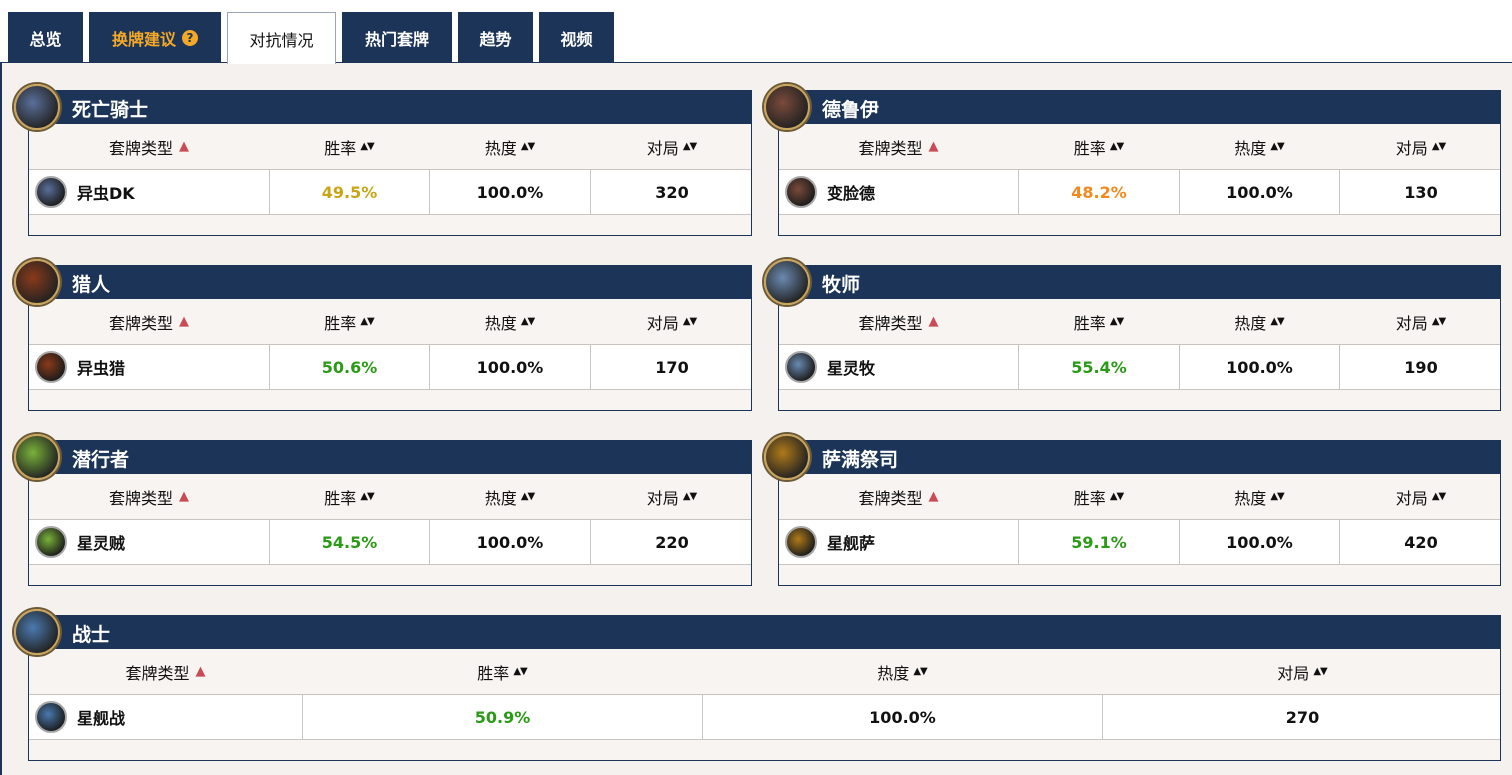 The width and height of the screenshot is (1512, 775). What do you see at coordinates (281, 38) in the screenshot?
I see `tab-matchups: 对抗情况` at bounding box center [281, 38].